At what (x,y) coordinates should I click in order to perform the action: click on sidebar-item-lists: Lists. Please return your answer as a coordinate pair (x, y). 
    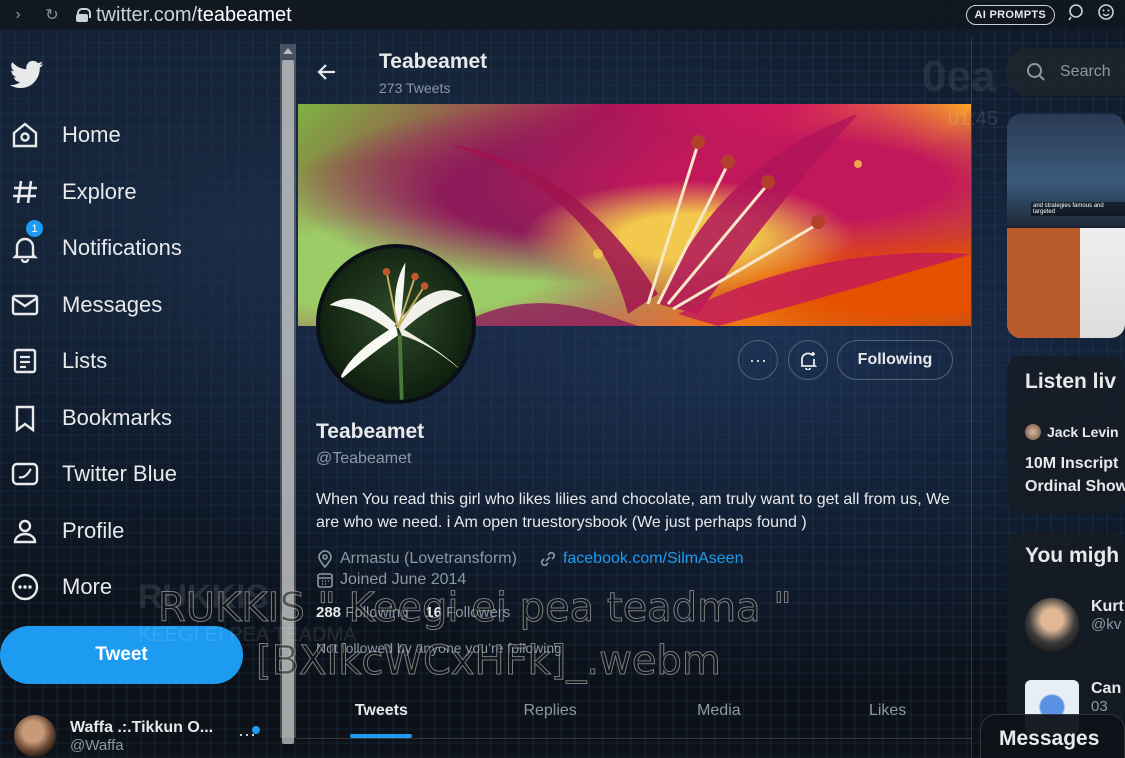
    Looking at the image, I should click on (53, 361).